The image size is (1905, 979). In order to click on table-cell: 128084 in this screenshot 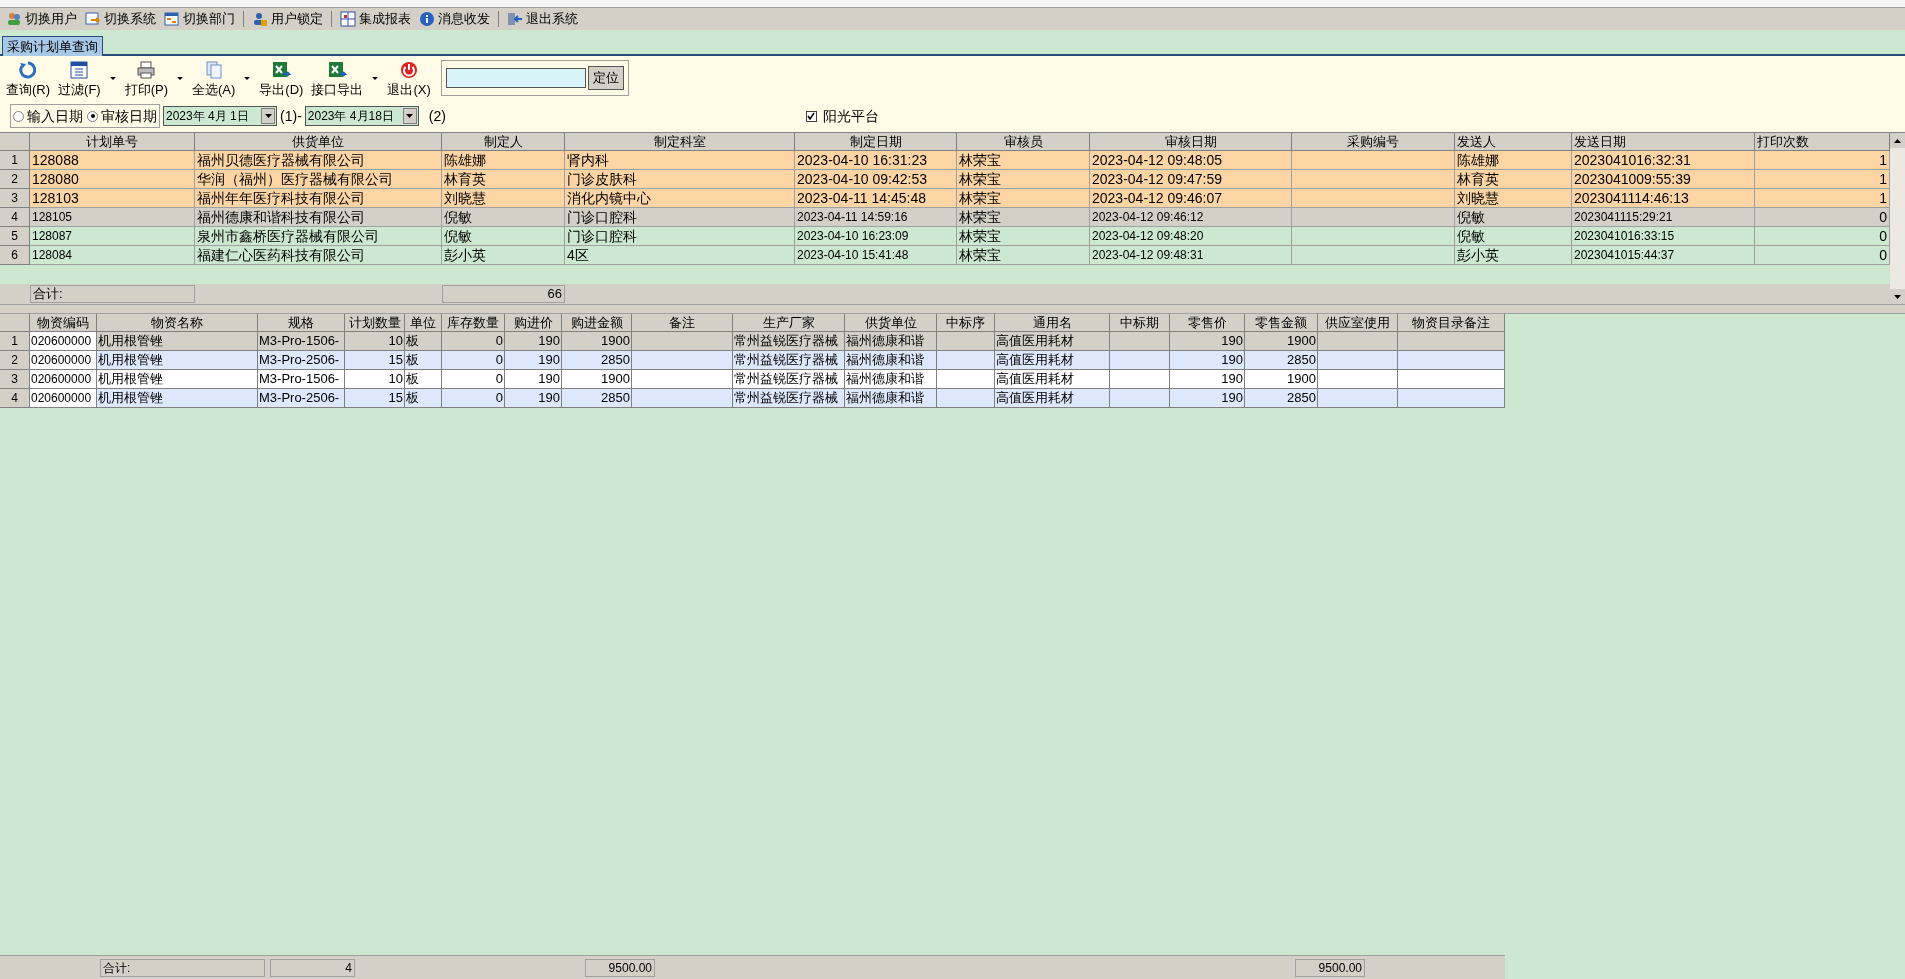, I will do `click(112, 255)`.